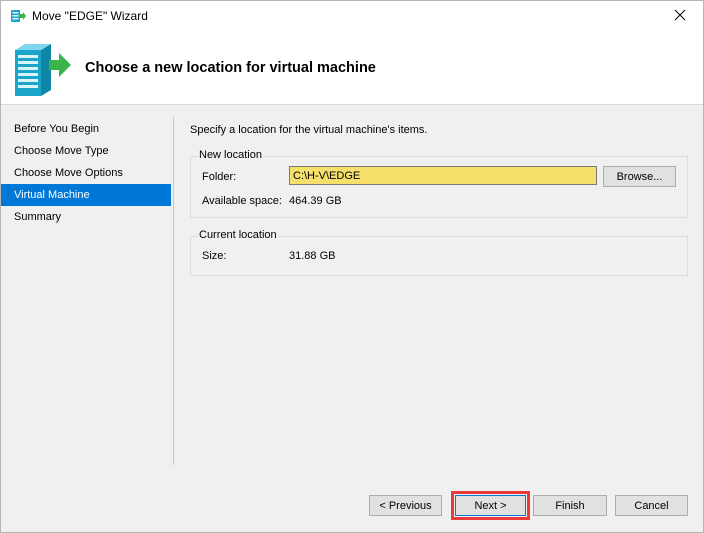 The width and height of the screenshot is (704, 533). Describe the element at coordinates (405, 505) in the screenshot. I see `previous-button: < Previous` at that location.